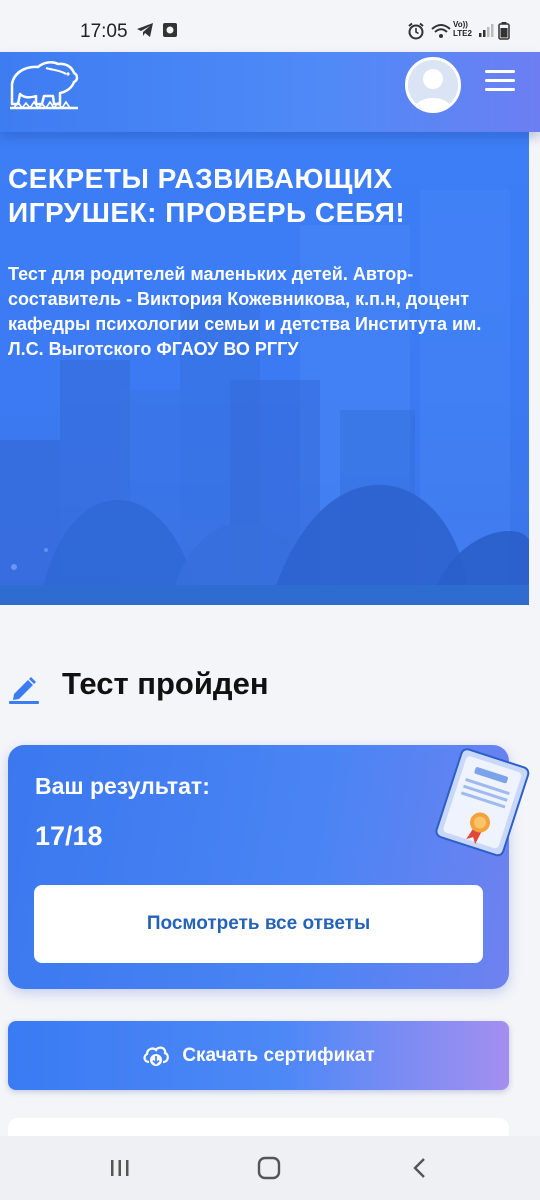 This screenshot has height=1200, width=540. What do you see at coordinates (484, 810) in the screenshot?
I see `certificate-icon` at bounding box center [484, 810].